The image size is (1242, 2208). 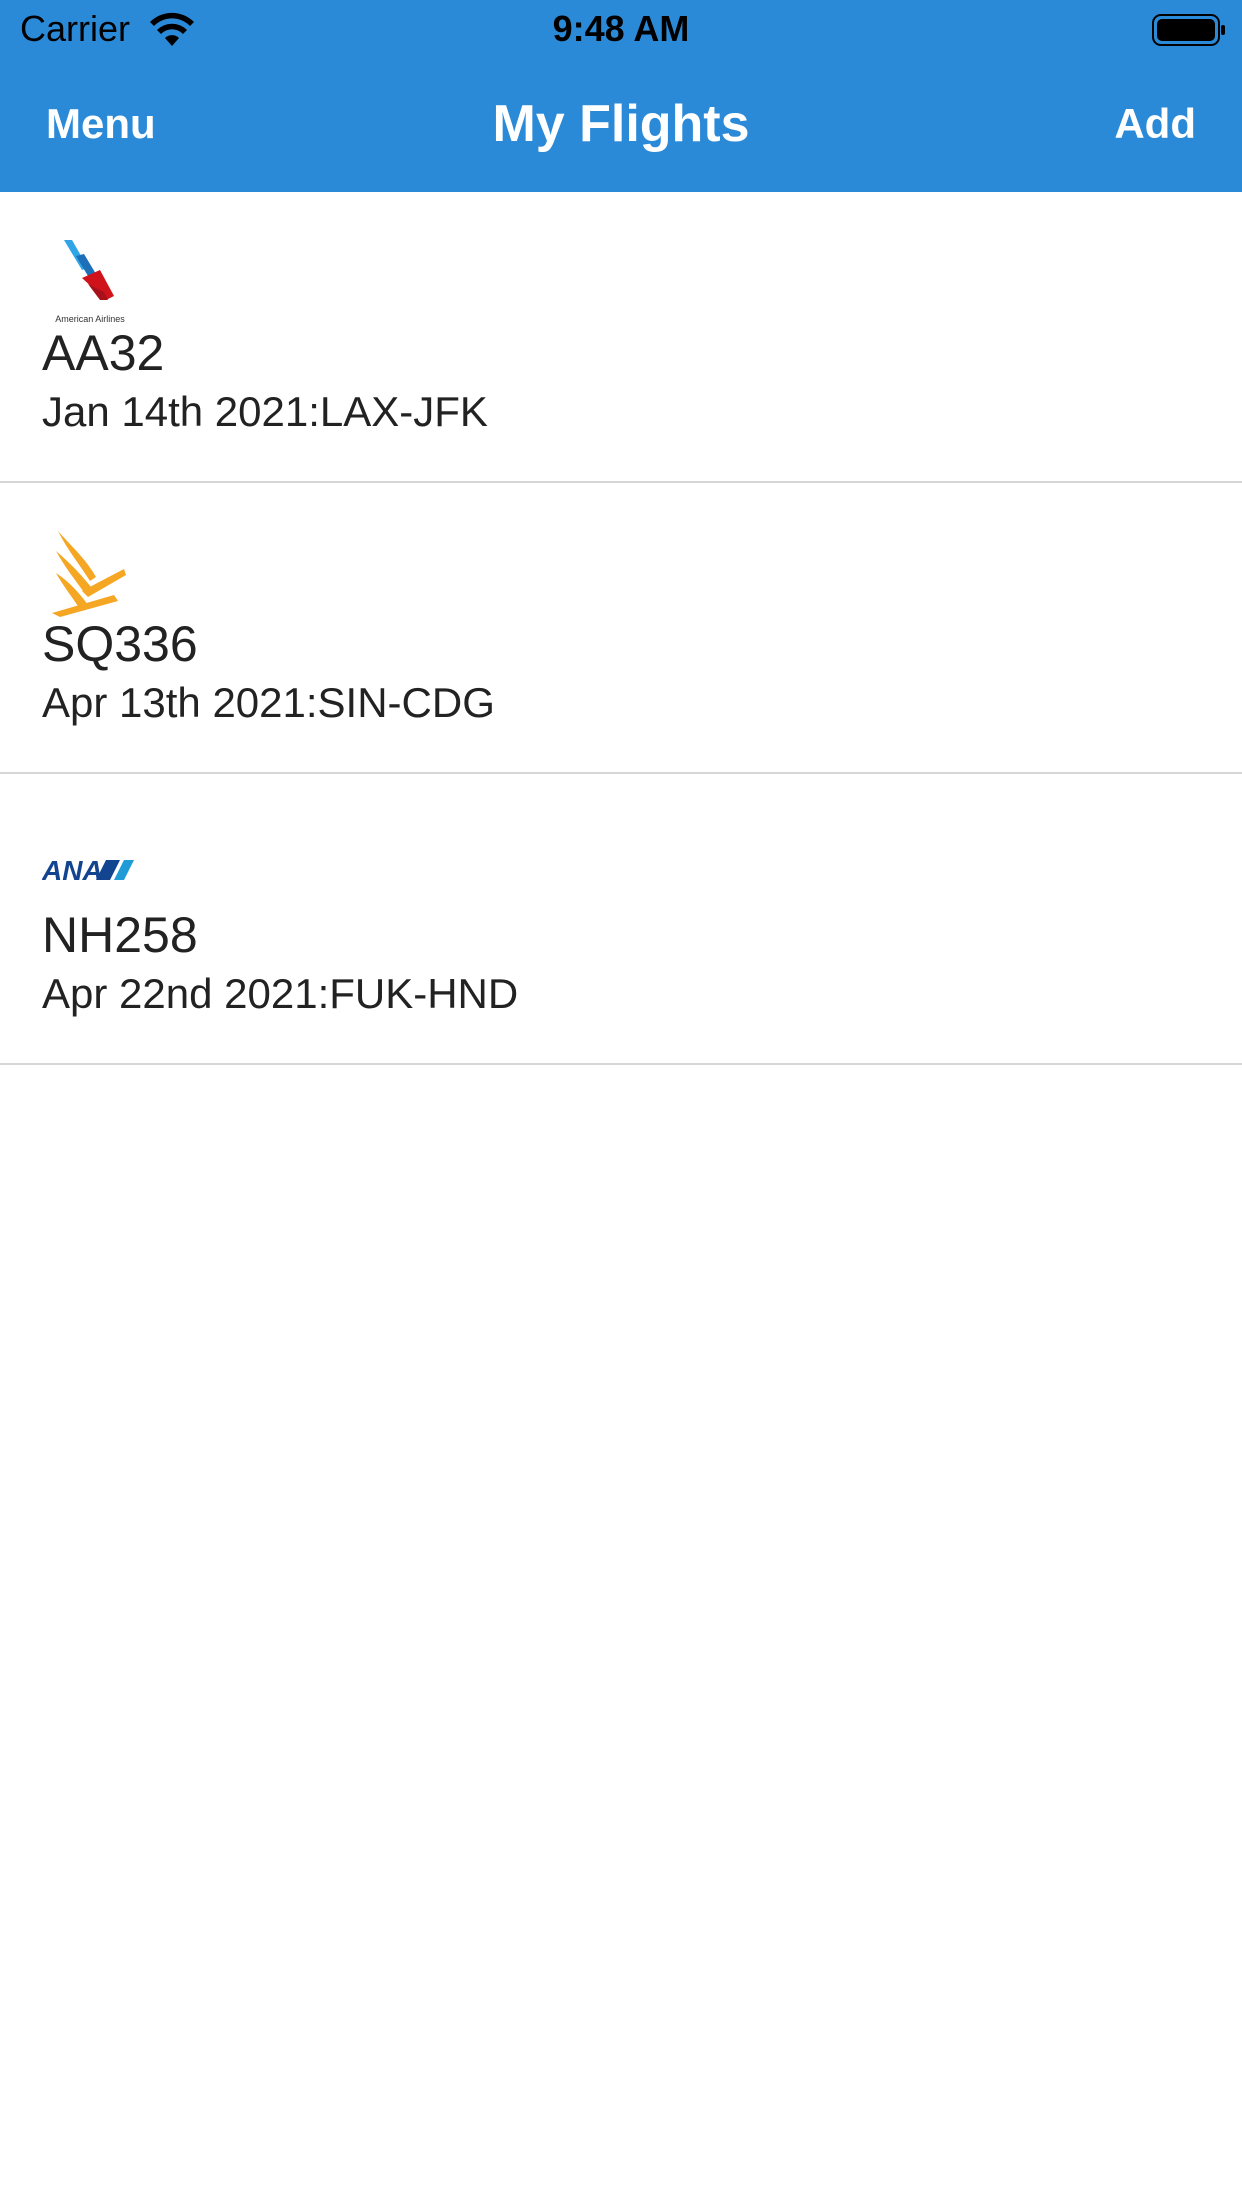 I want to click on singapore-airlines-logo-icon, so click(x=89, y=574).